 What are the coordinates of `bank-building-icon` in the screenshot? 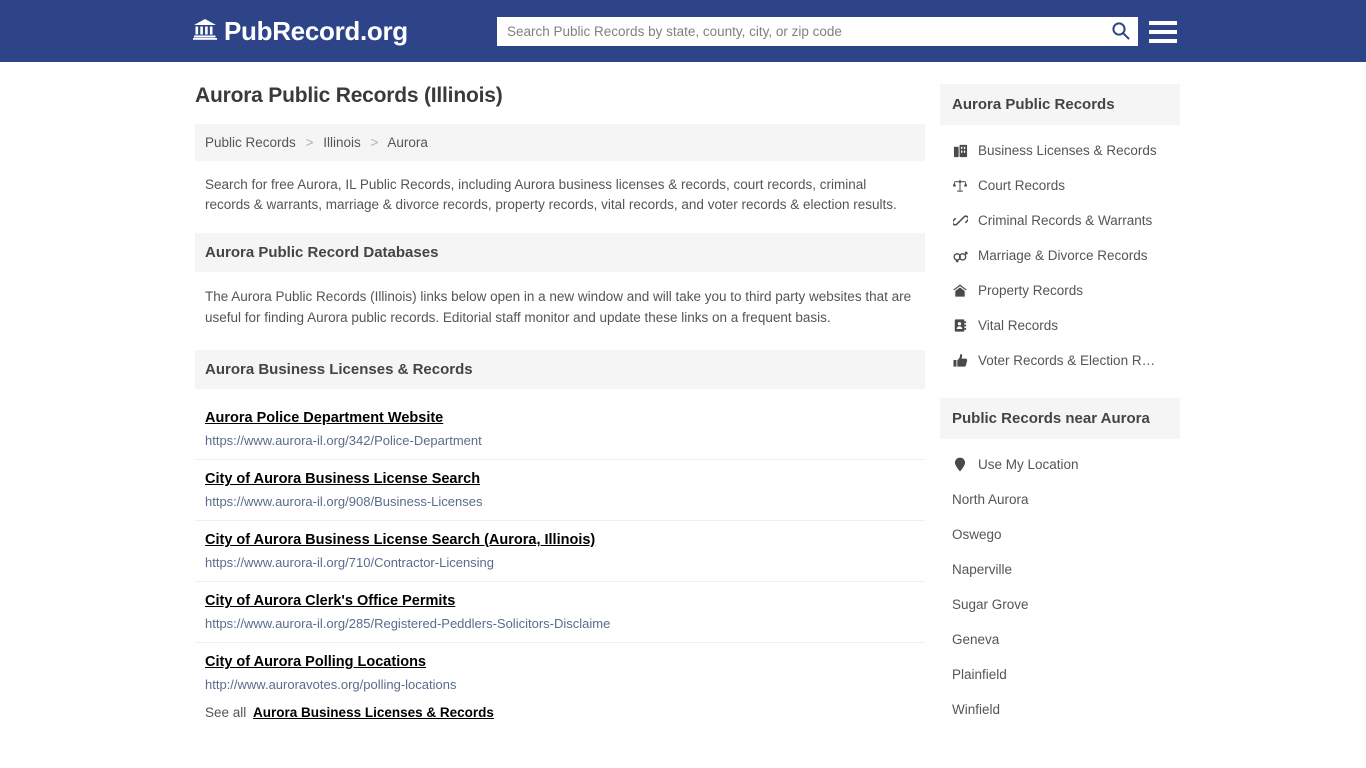 It's located at (205, 31).